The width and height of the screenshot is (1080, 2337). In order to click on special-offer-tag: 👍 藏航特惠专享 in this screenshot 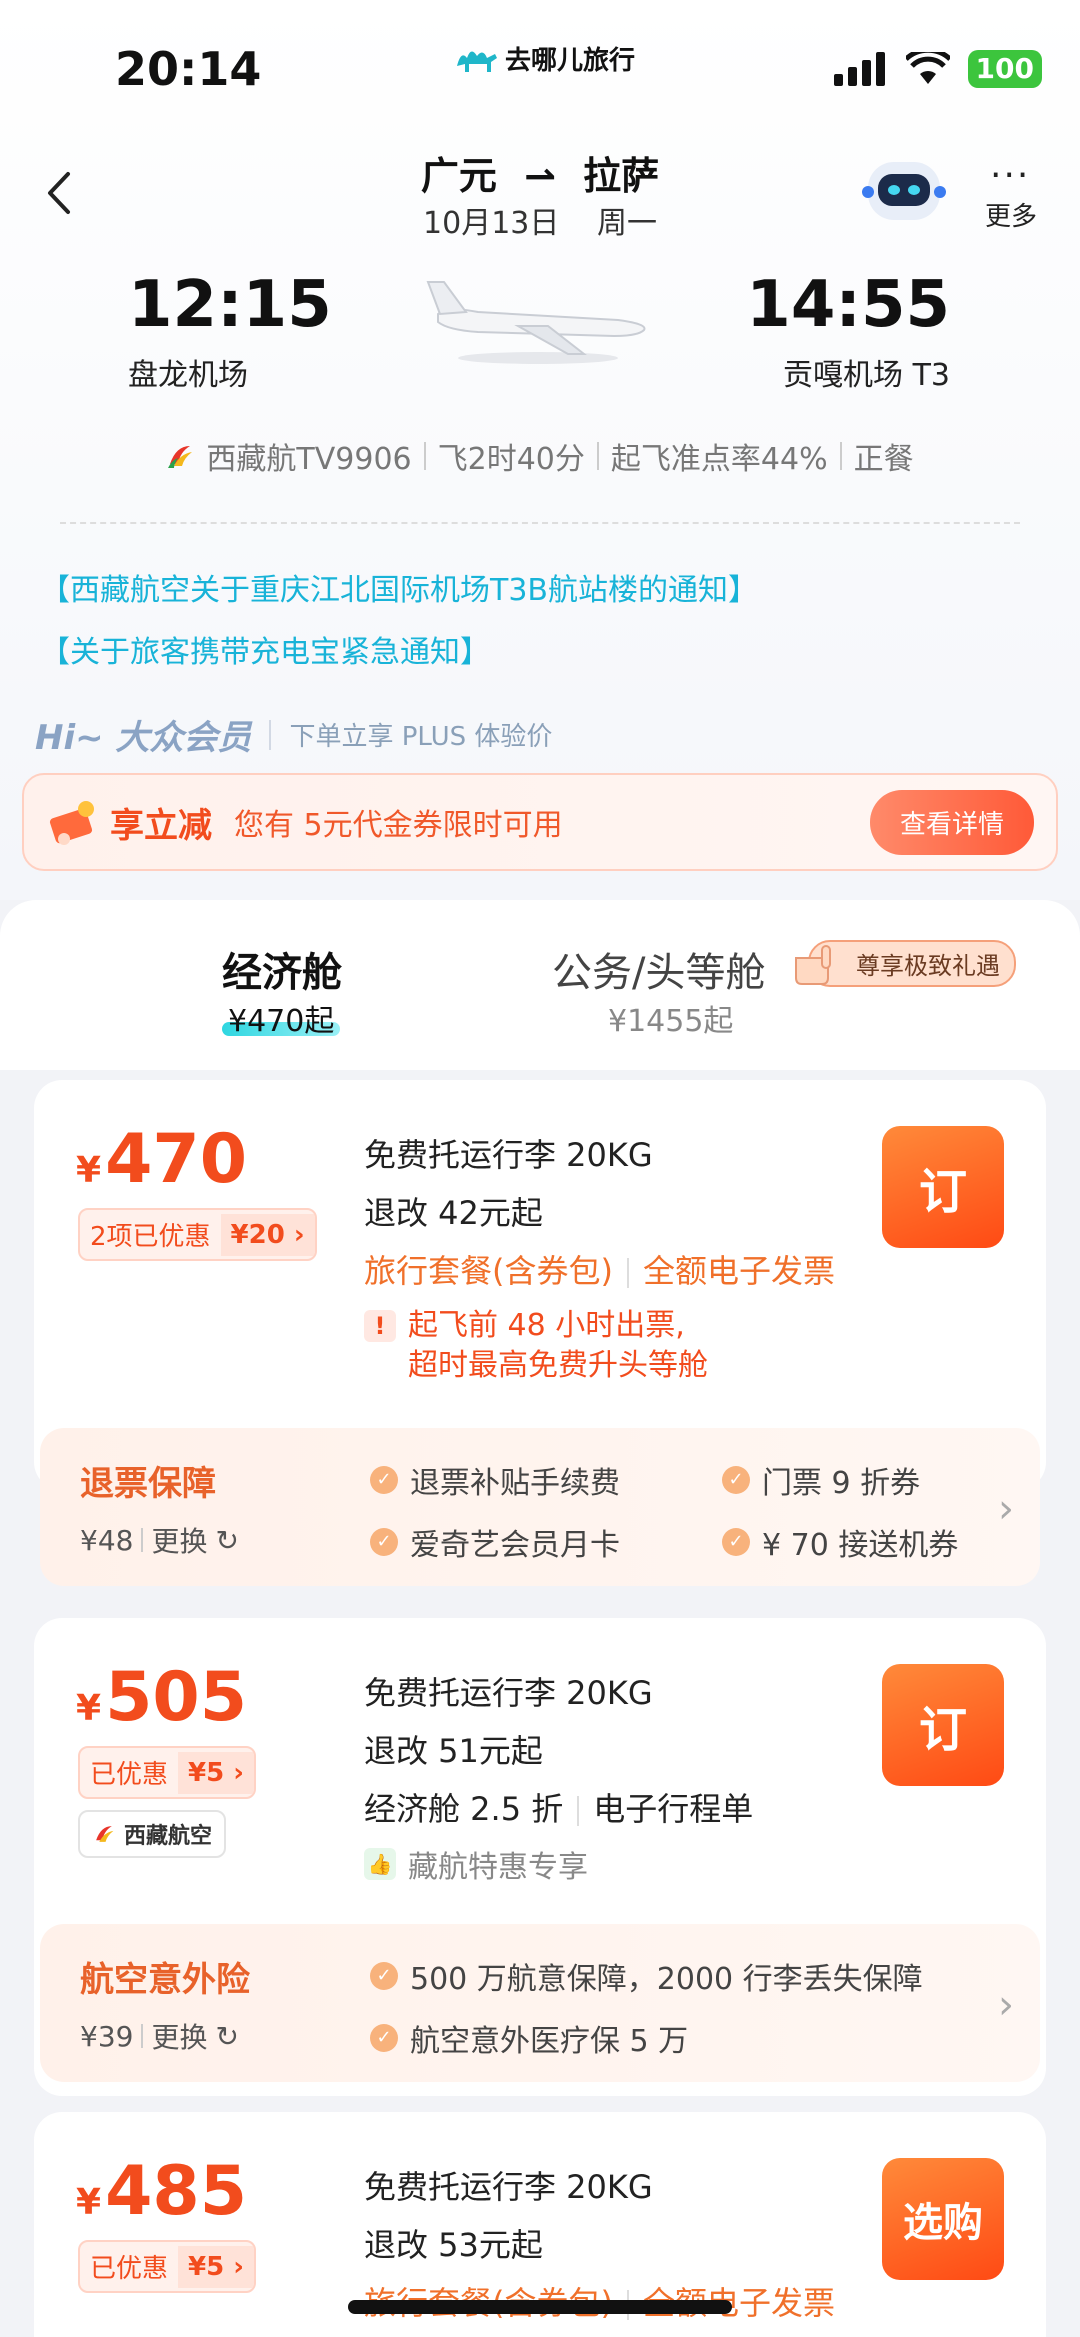, I will do `click(476, 1864)`.